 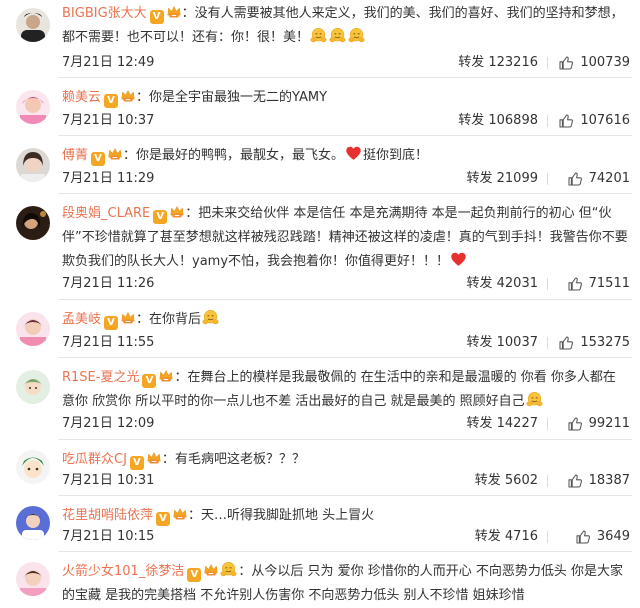 I want to click on like-button: 100739, so click(x=594, y=63).